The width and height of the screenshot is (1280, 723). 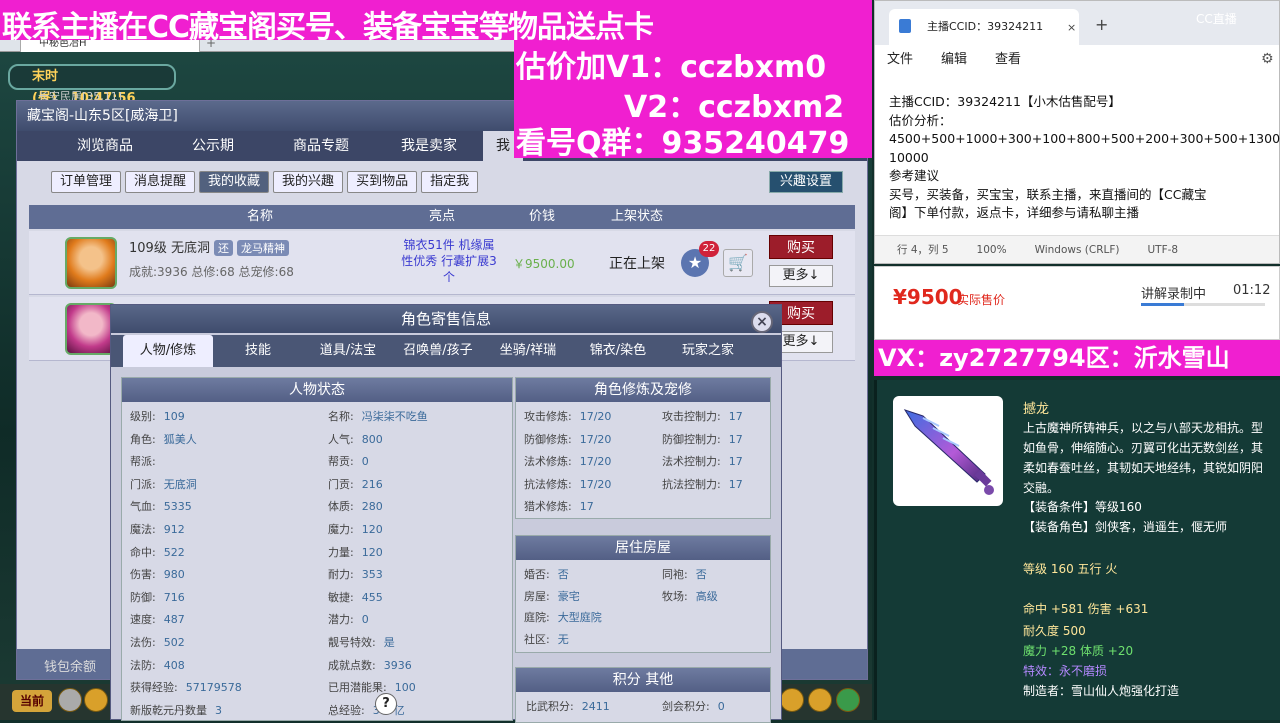 I want to click on attribute-row: 名称: 冯柒柒不吃鱼, so click(x=378, y=416).